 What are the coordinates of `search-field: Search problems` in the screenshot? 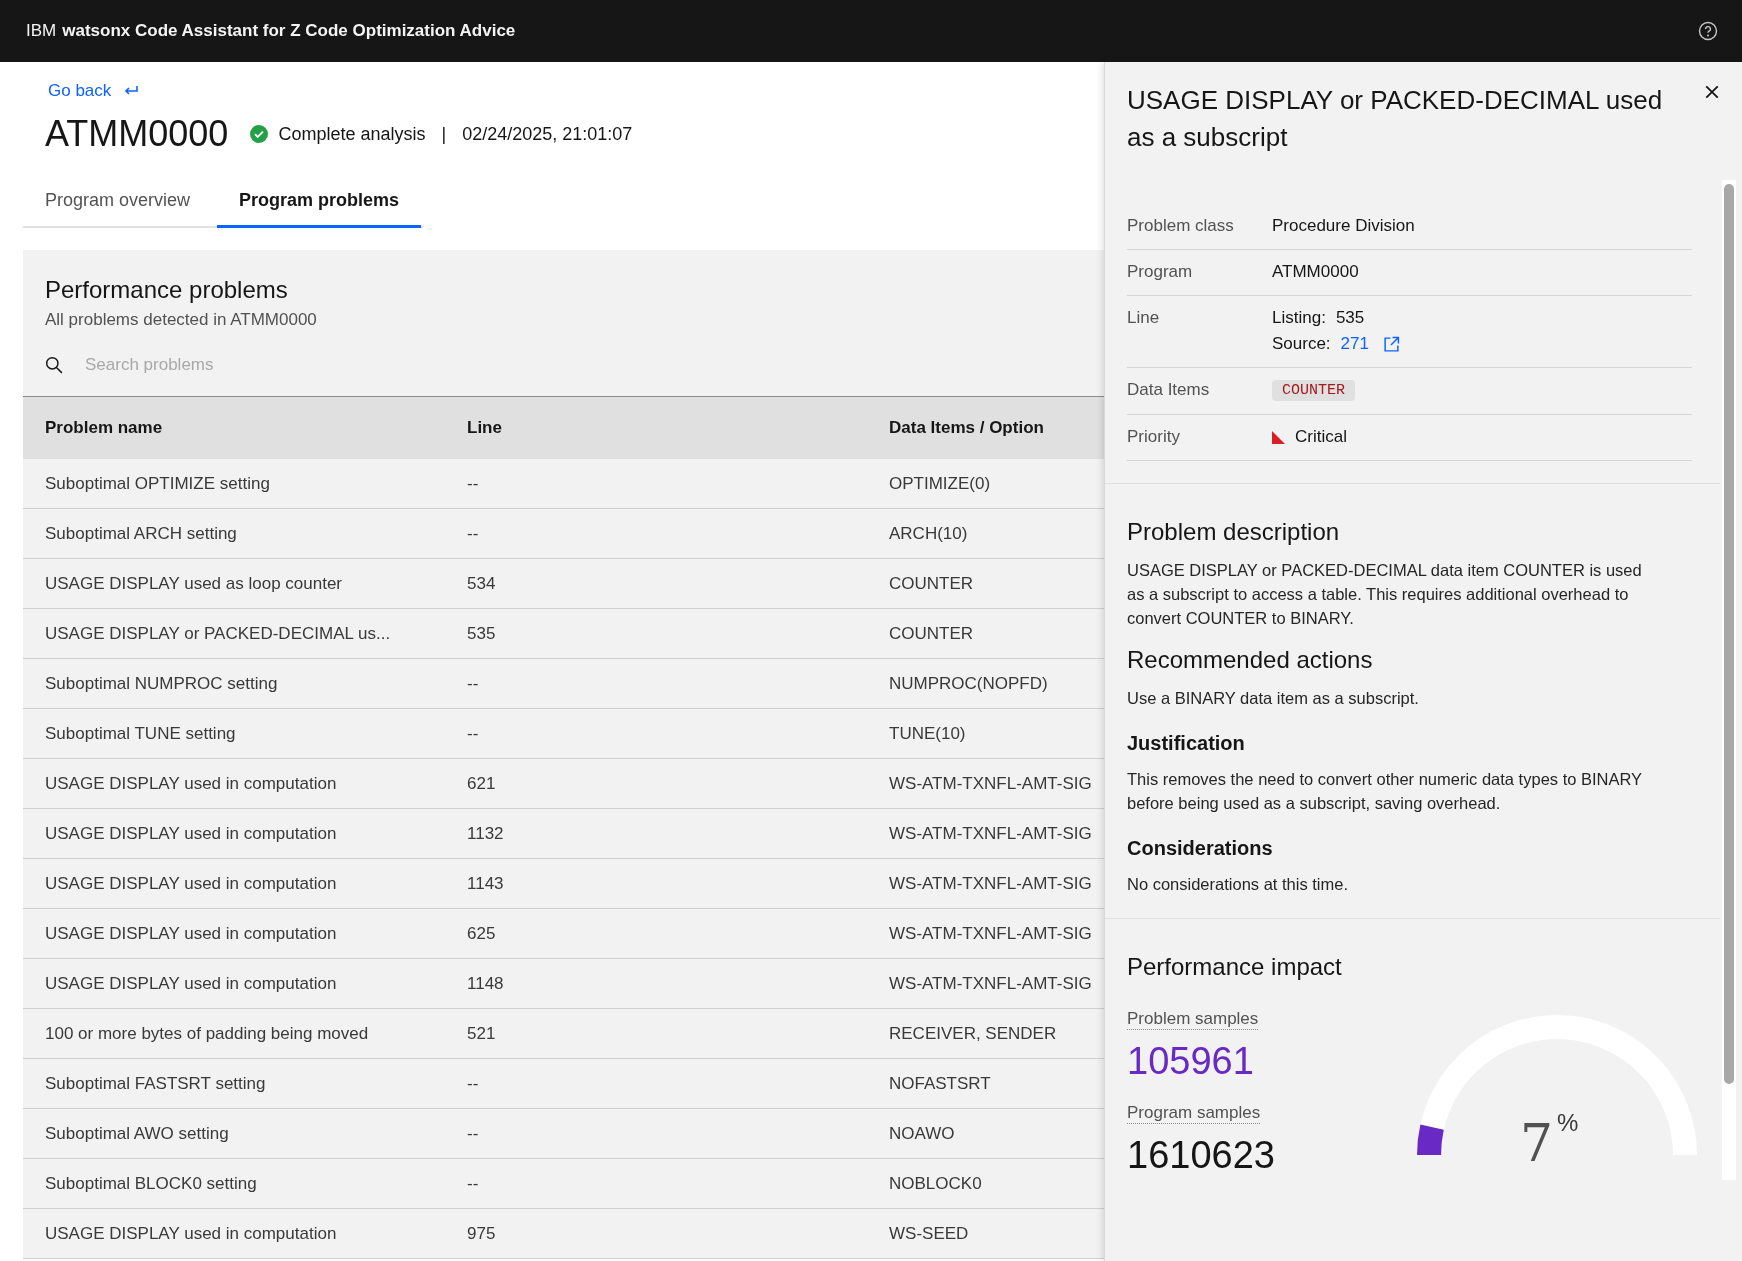 It's located at (583, 365).